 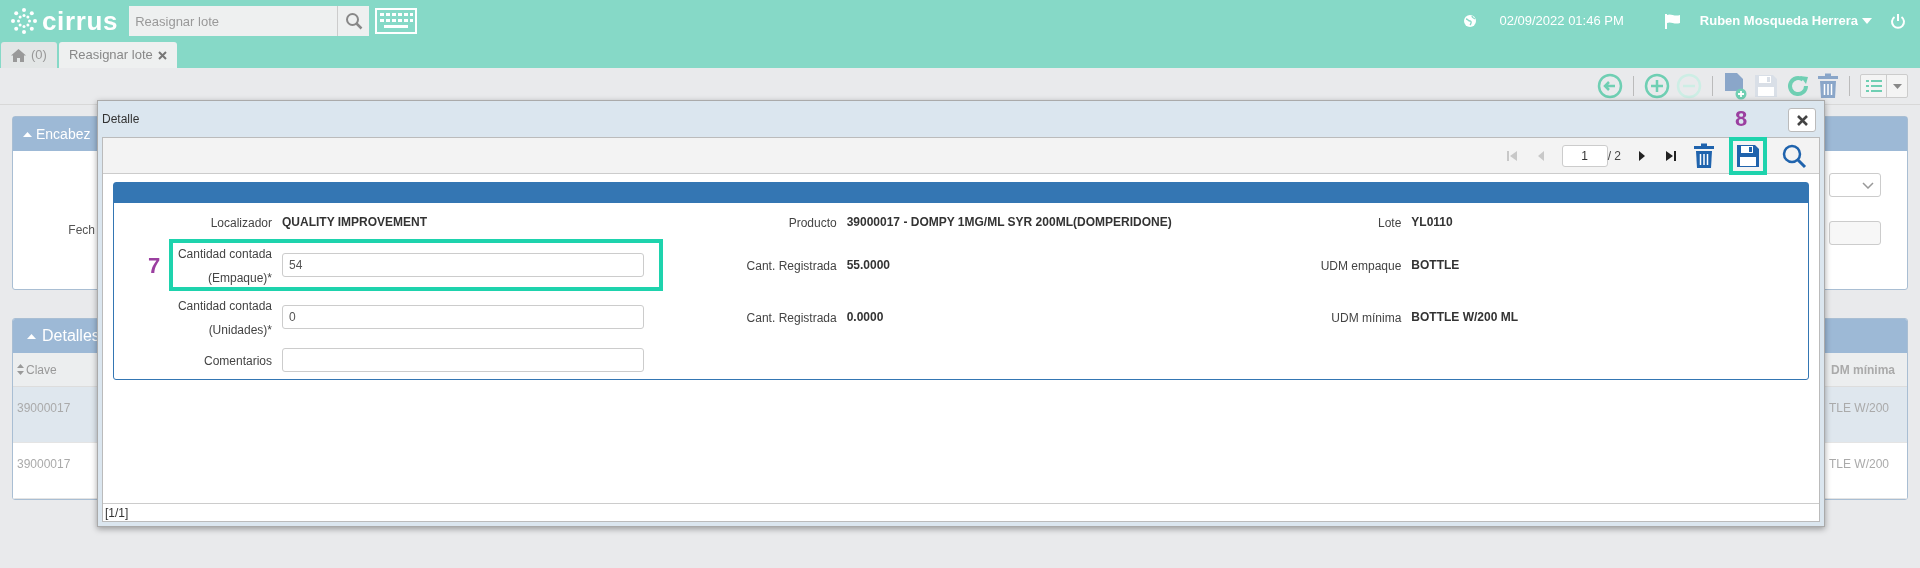 I want to click on tab: (0), so click(x=29, y=55).